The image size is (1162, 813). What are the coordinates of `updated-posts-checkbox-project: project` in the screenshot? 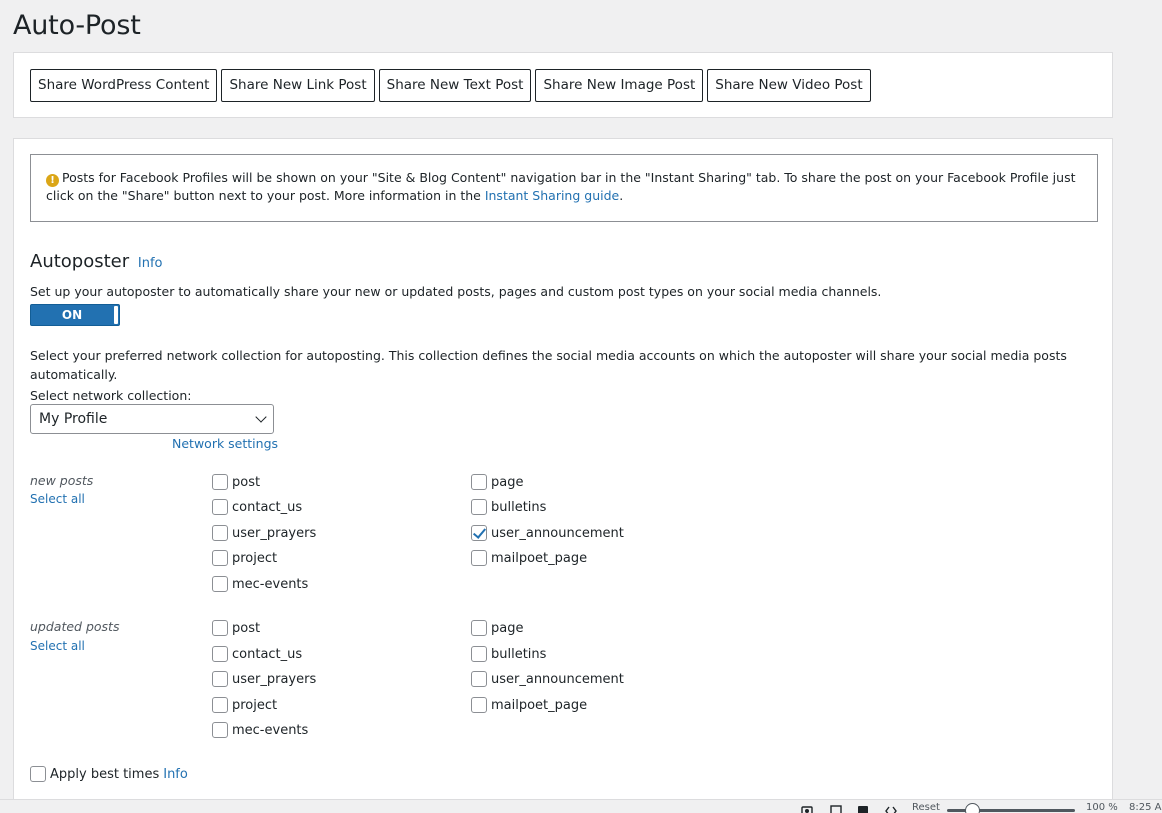 It's located at (244, 705).